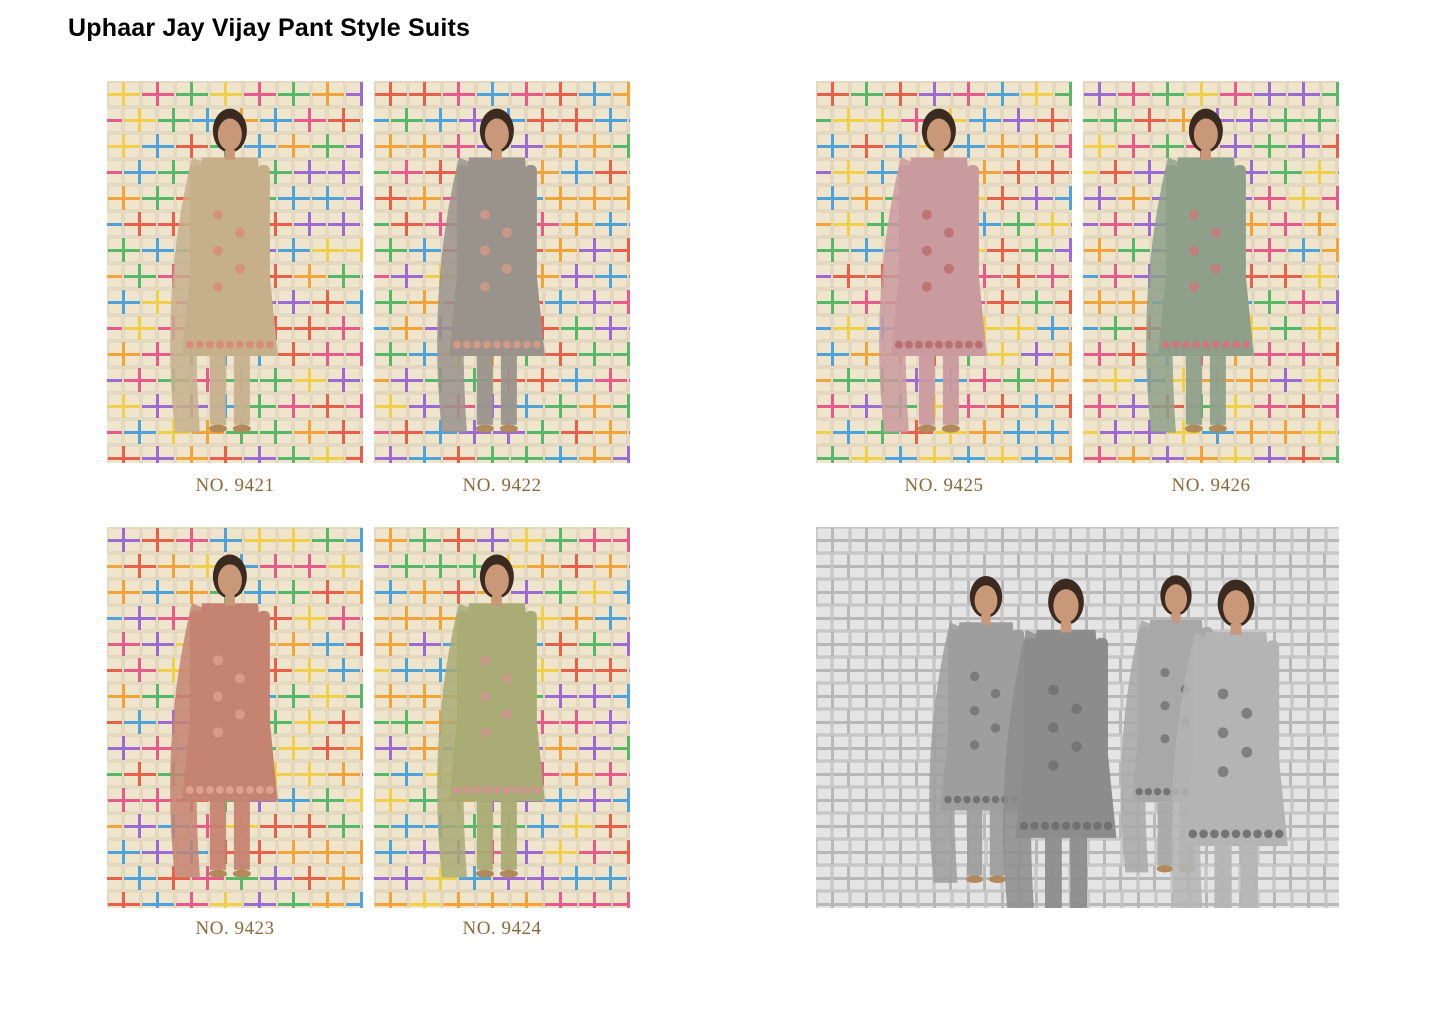 The width and height of the screenshot is (1445, 1020). What do you see at coordinates (235, 485) in the screenshot?
I see `product-label-9421: NO. 9421` at bounding box center [235, 485].